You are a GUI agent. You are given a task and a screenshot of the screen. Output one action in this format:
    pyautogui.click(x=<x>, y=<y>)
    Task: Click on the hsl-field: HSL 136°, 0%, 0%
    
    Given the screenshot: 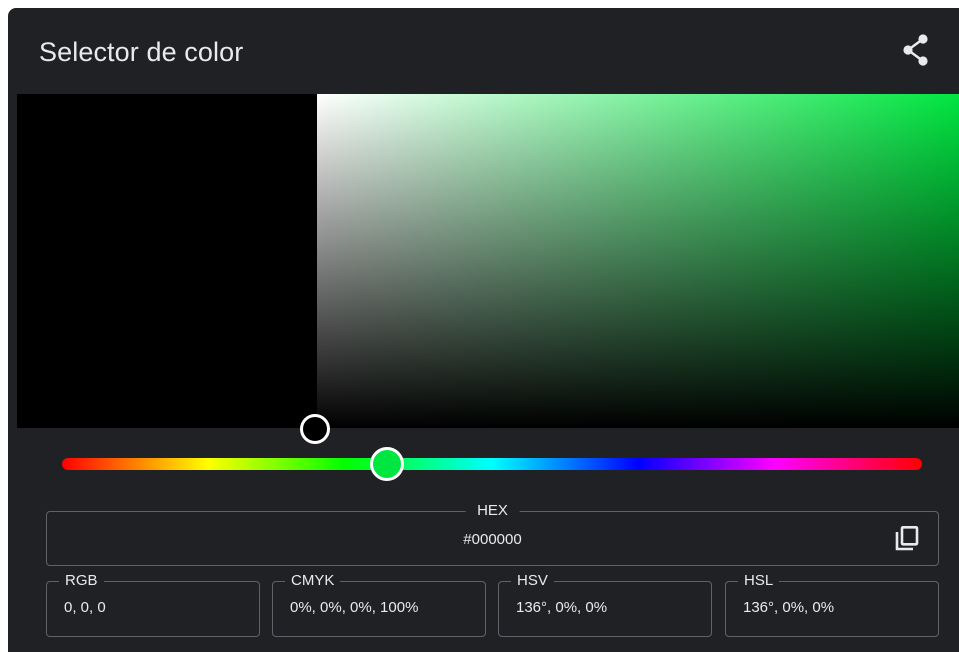 What is the action you would take?
    pyautogui.click(x=832, y=604)
    